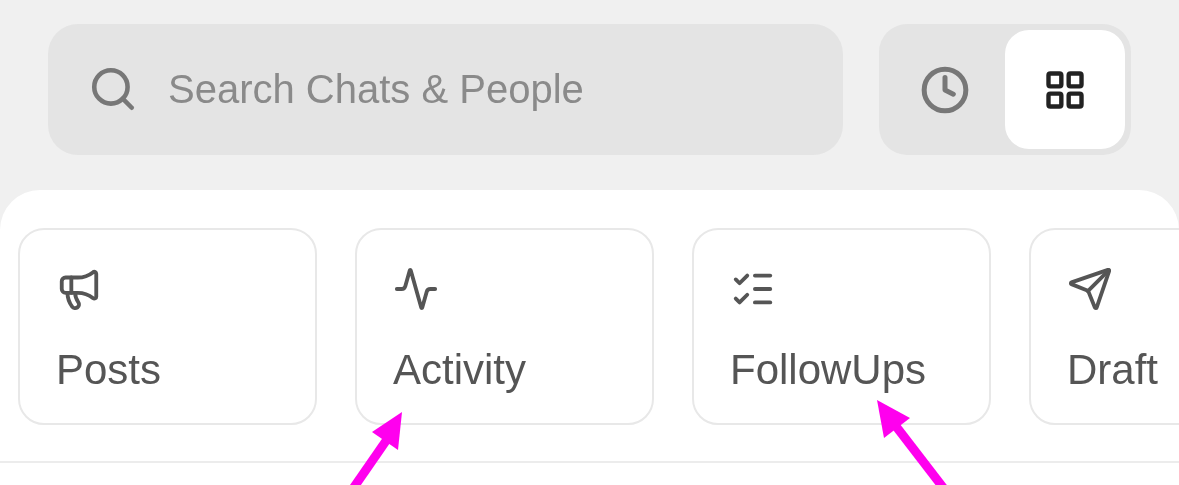  What do you see at coordinates (504, 326) in the screenshot?
I see `shortcut-card: Activity` at bounding box center [504, 326].